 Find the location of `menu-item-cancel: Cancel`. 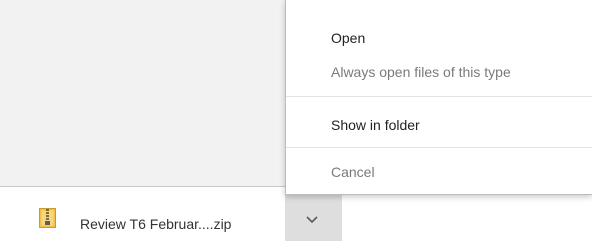

menu-item-cancel: Cancel is located at coordinates (353, 172).